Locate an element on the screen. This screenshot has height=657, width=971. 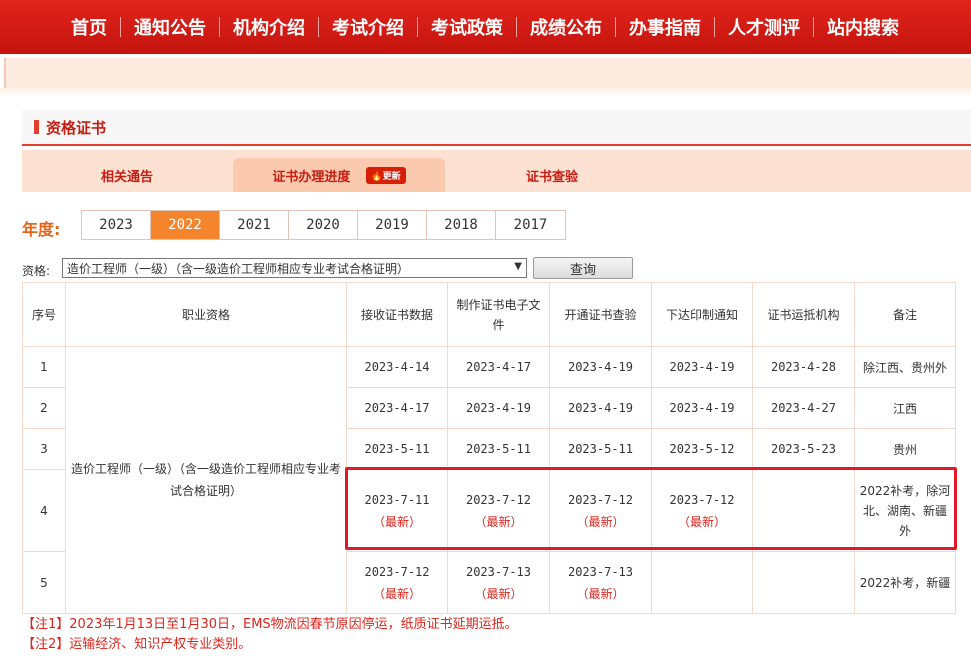
cell-receive: 2023-4-17 is located at coordinates (397, 408).